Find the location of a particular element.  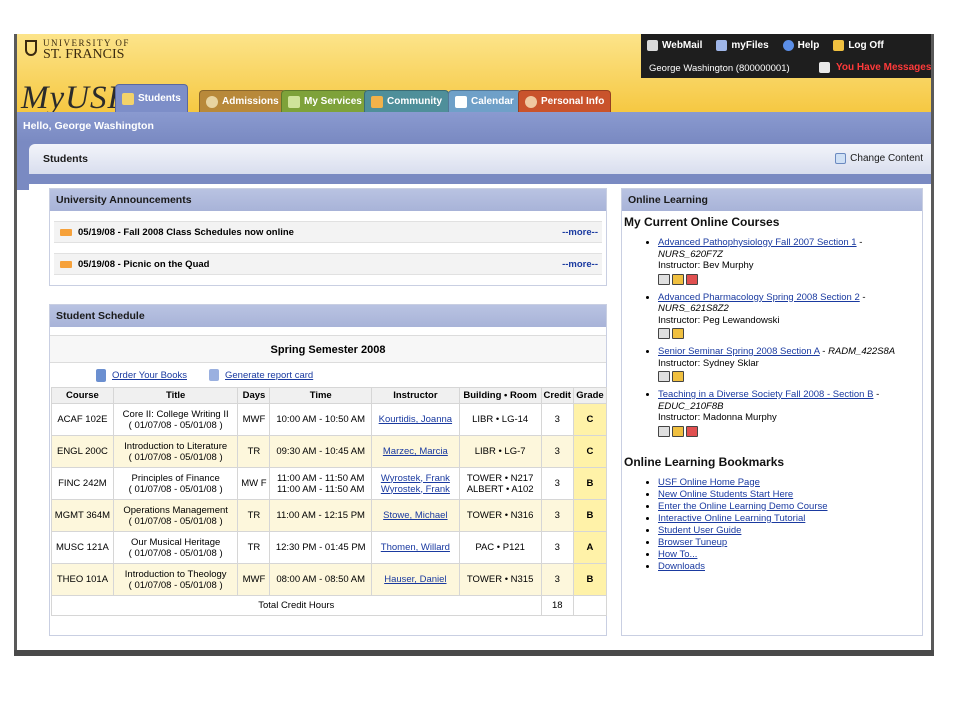

top-nav: WebMail myFiles Help Log Off is located at coordinates (765, 45).